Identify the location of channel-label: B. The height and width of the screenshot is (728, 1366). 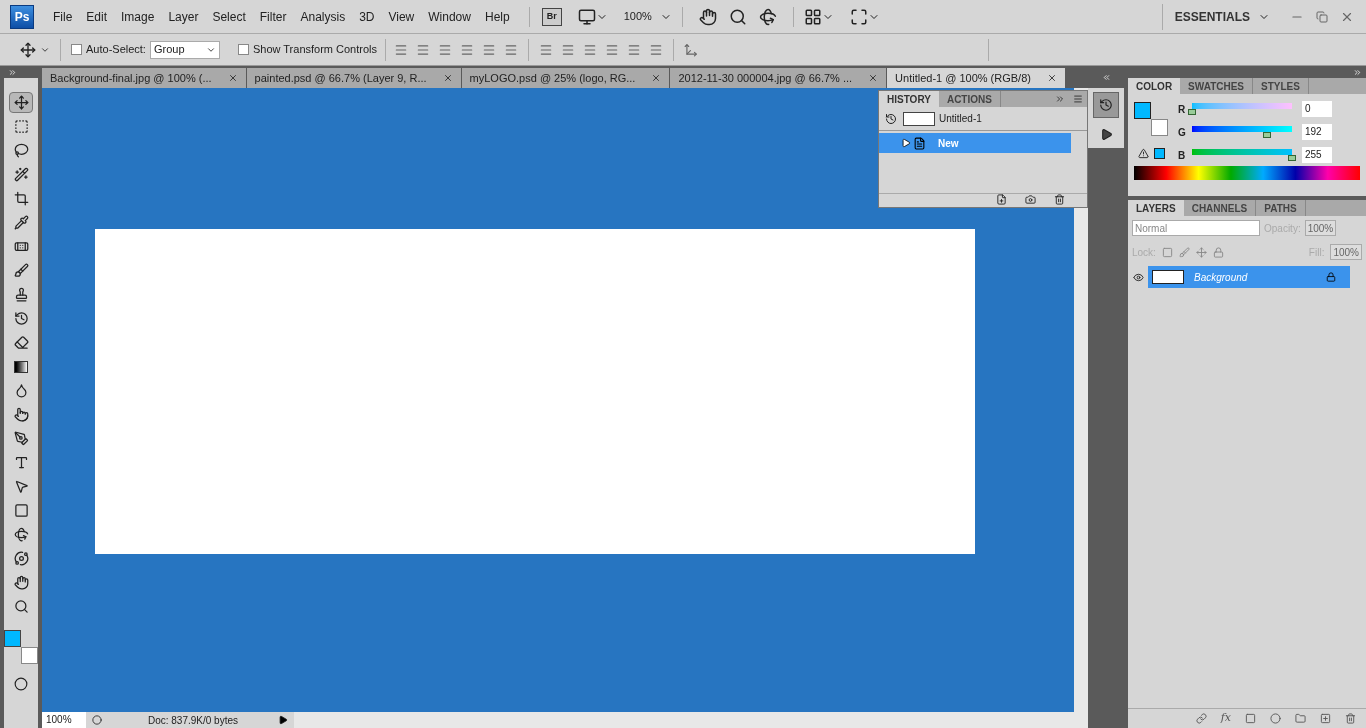
(1182, 155).